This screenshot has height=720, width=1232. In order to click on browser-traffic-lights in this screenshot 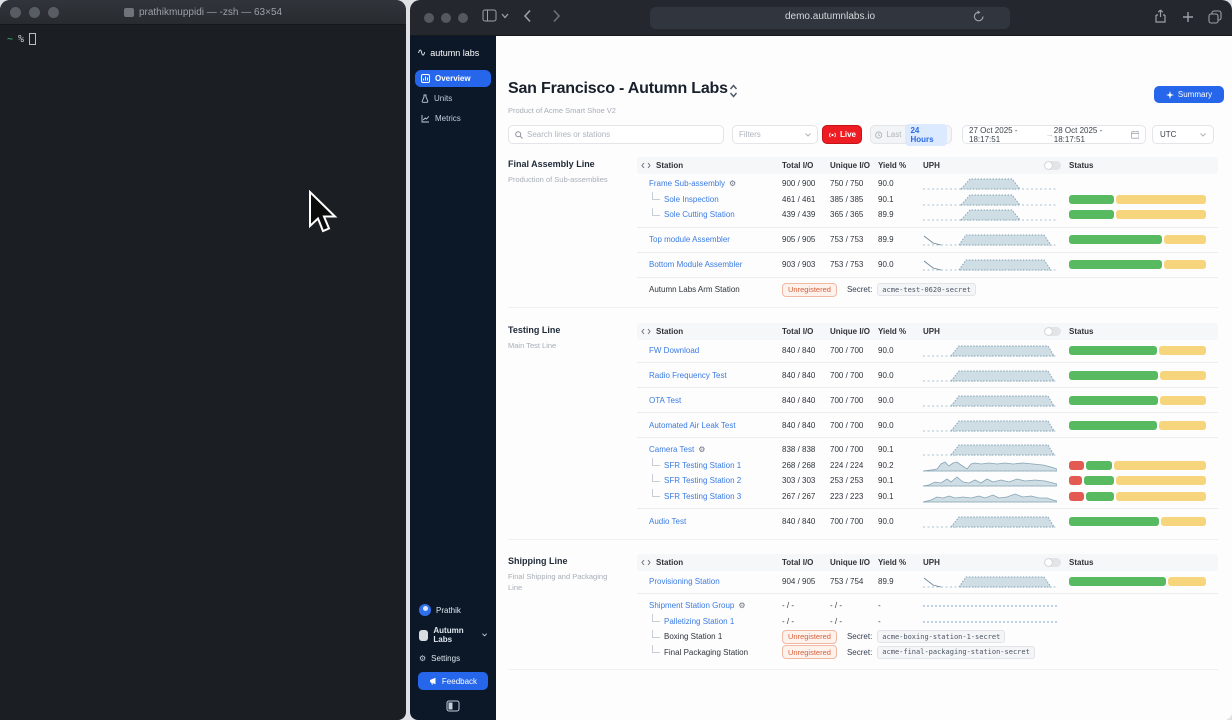, I will do `click(446, 18)`.